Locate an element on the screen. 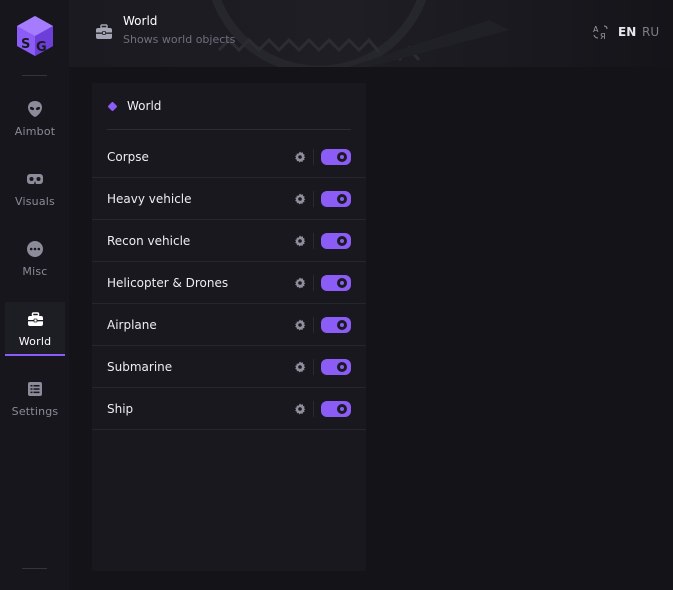  sidebar-item-aimbot: Aimbot is located at coordinates (35, 119).